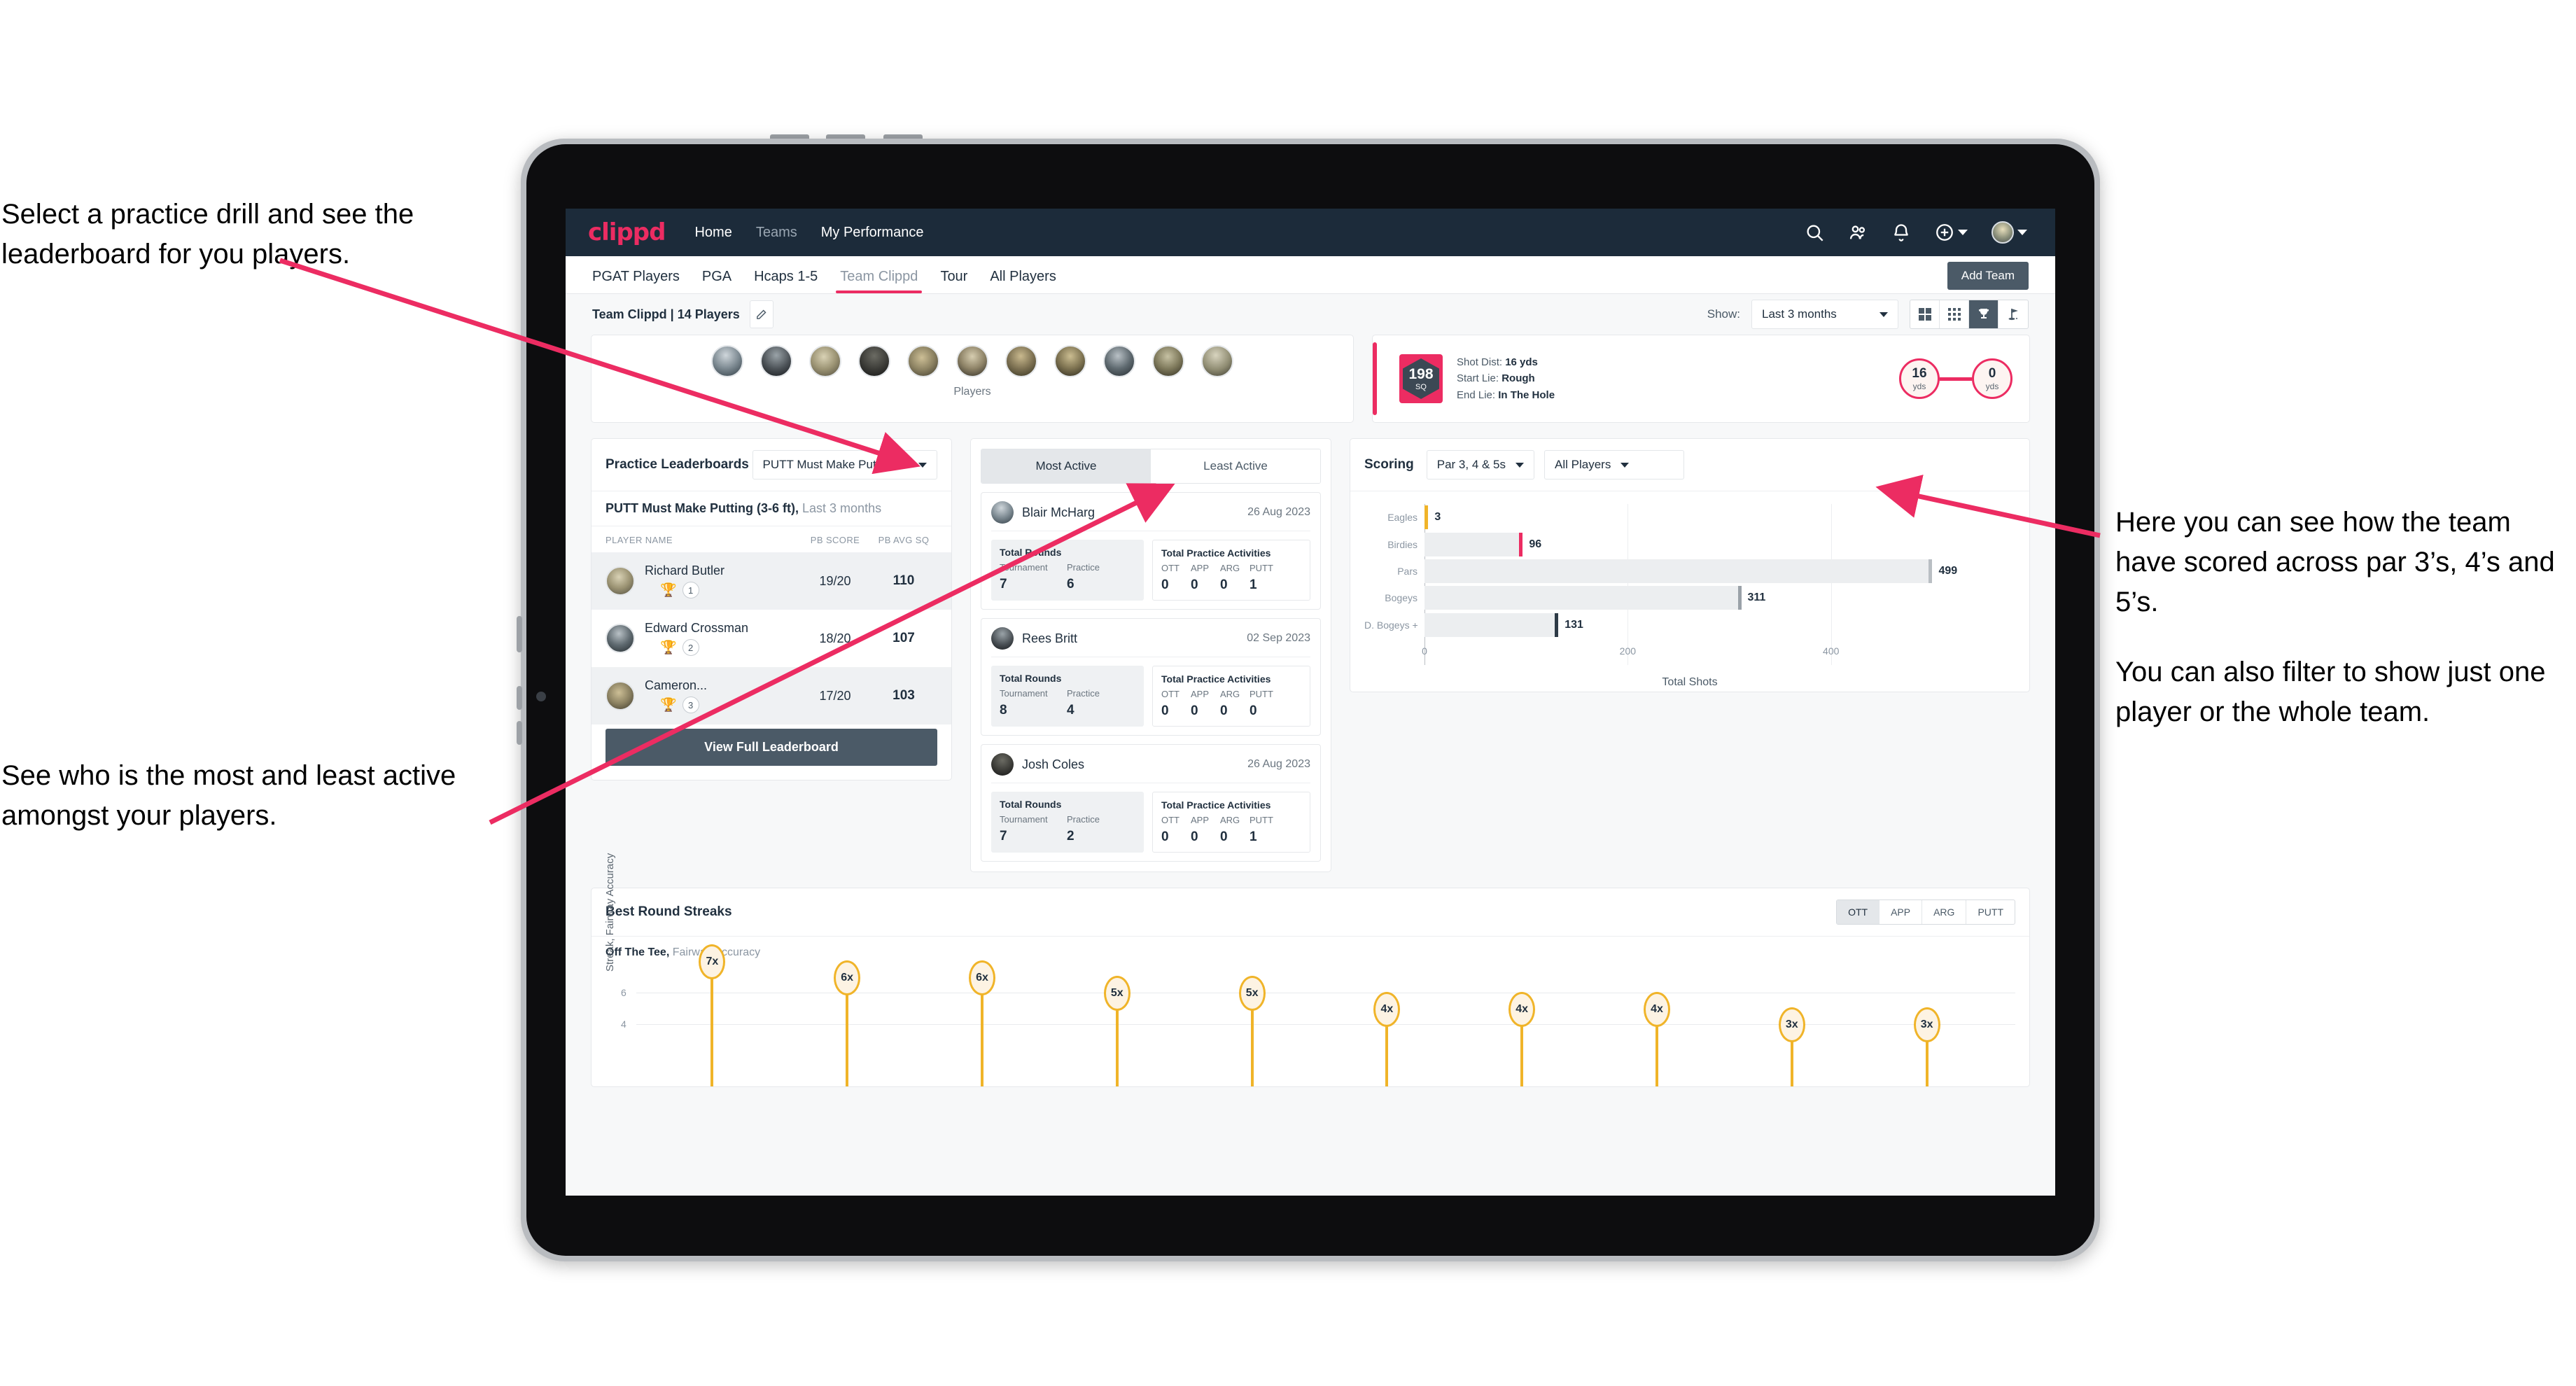 This screenshot has width=2576, height=1386. I want to click on players-avatar-row, so click(972, 361).